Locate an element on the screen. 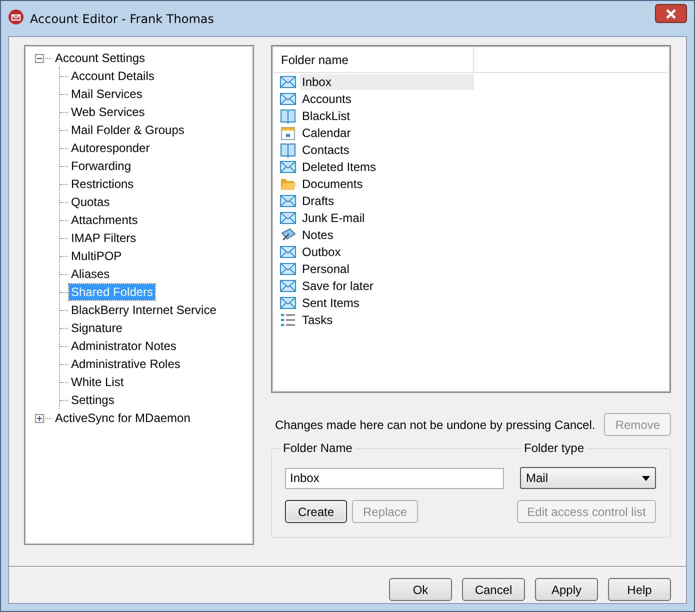 This screenshot has width=695, height=612. folder-item: Inbox is located at coordinates (387, 82).